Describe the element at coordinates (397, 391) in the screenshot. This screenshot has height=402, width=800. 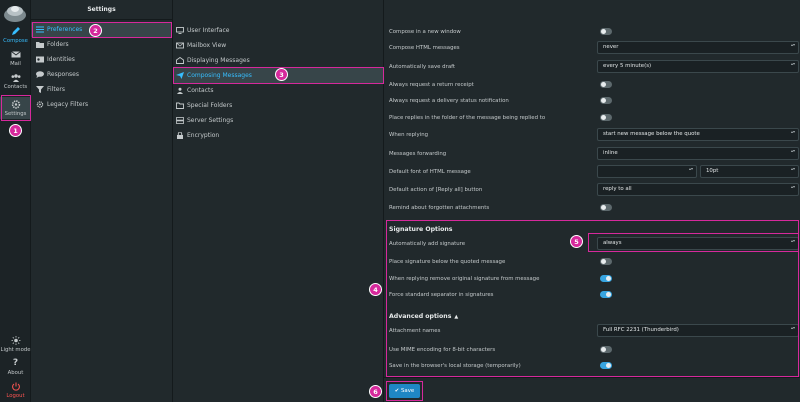
I see `check-icon: ✔` at that location.